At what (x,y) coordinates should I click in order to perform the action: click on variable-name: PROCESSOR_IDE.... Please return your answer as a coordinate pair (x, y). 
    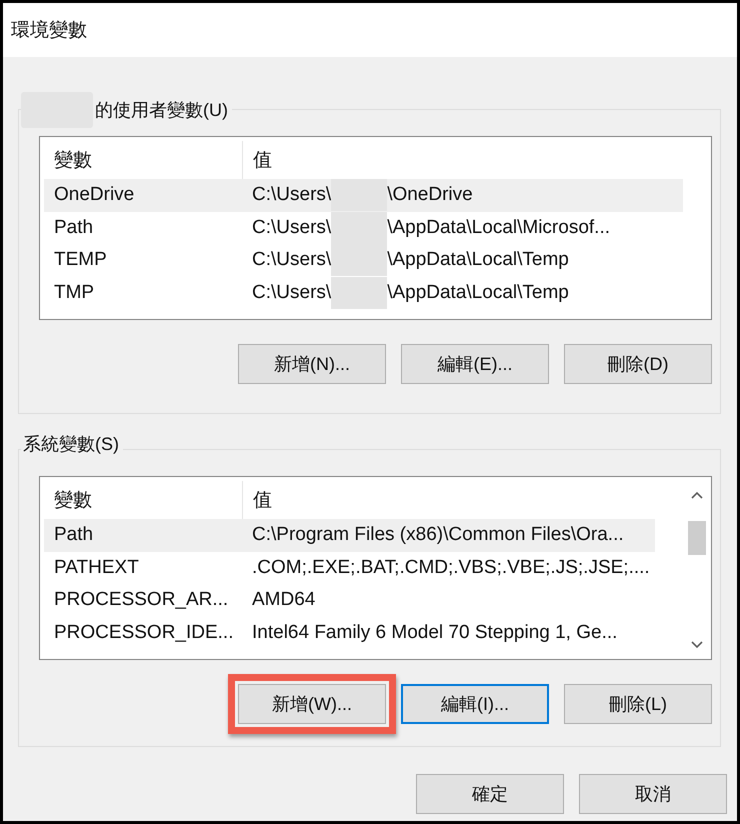
    Looking at the image, I should click on (143, 633).